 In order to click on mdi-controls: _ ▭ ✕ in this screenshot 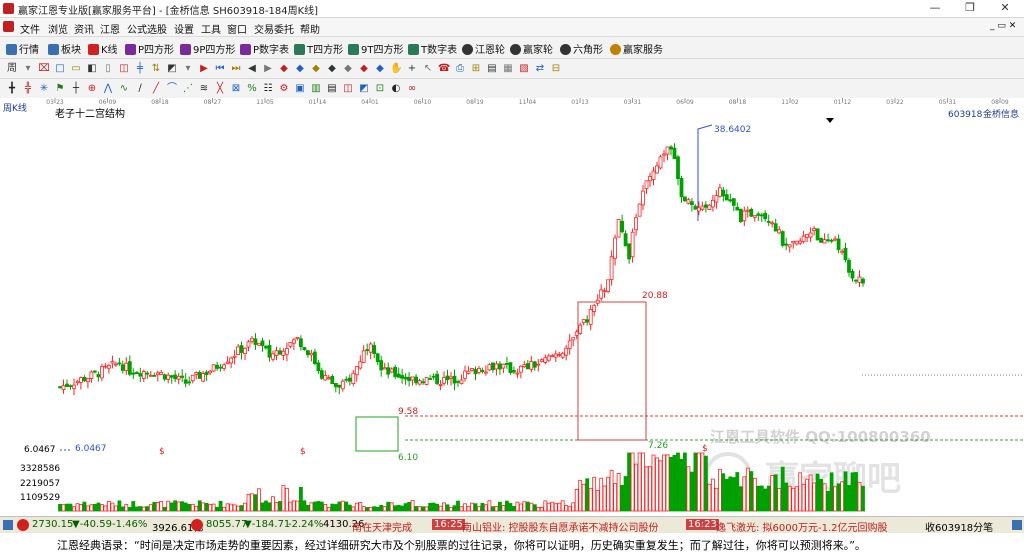, I will do `click(1003, 26)`.